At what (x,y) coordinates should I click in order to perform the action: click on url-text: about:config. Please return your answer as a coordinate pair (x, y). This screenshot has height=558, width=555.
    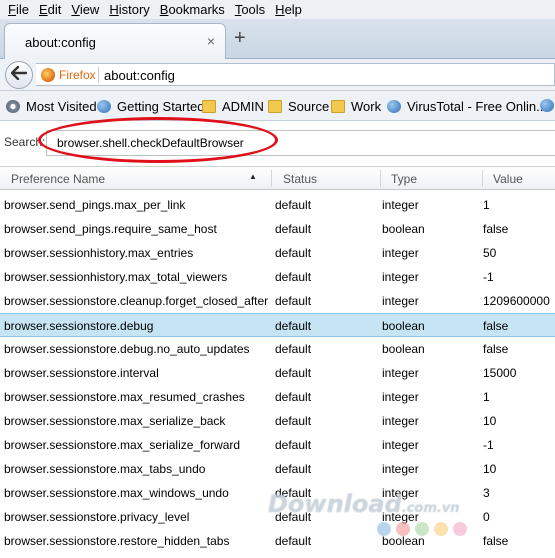
    Looking at the image, I should click on (139, 75).